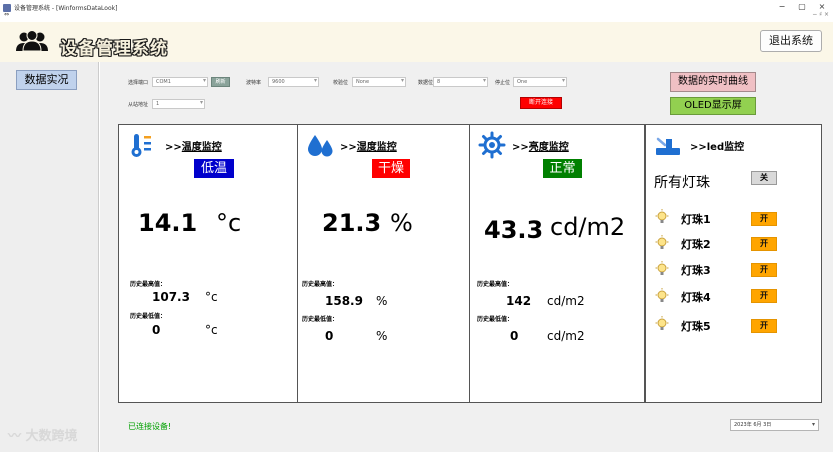  I want to click on led-title: >>led监控, so click(717, 147).